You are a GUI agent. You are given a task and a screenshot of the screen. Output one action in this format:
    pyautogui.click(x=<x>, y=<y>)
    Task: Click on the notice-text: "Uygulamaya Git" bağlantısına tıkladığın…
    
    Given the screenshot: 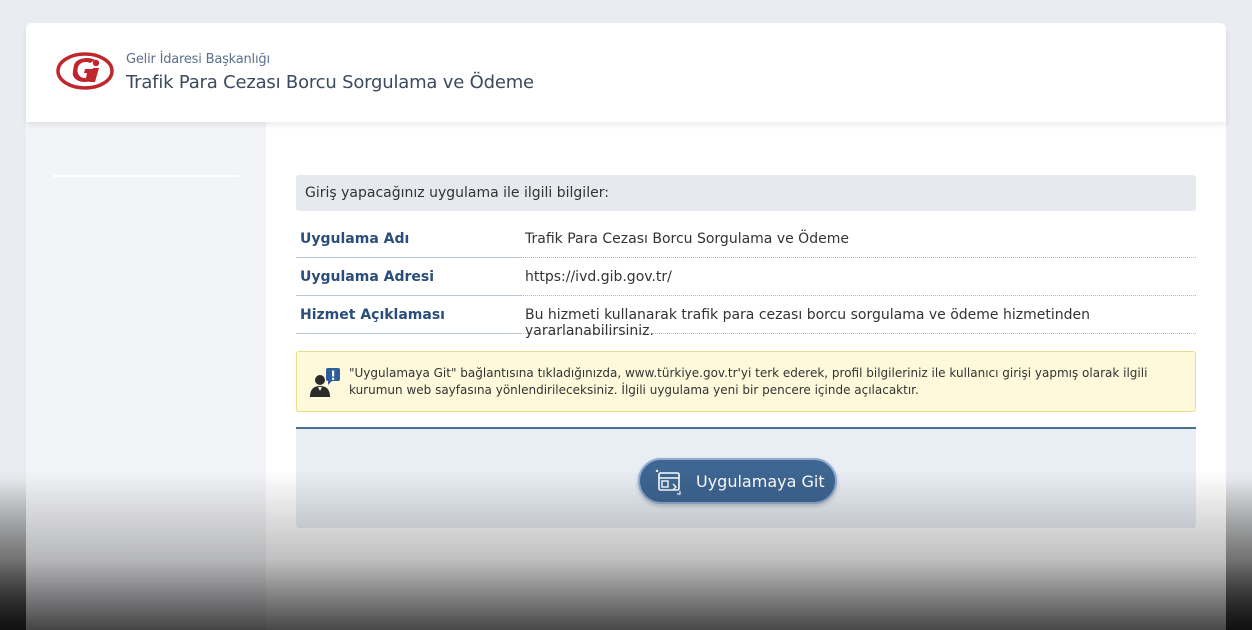 What is the action you would take?
    pyautogui.click(x=748, y=381)
    